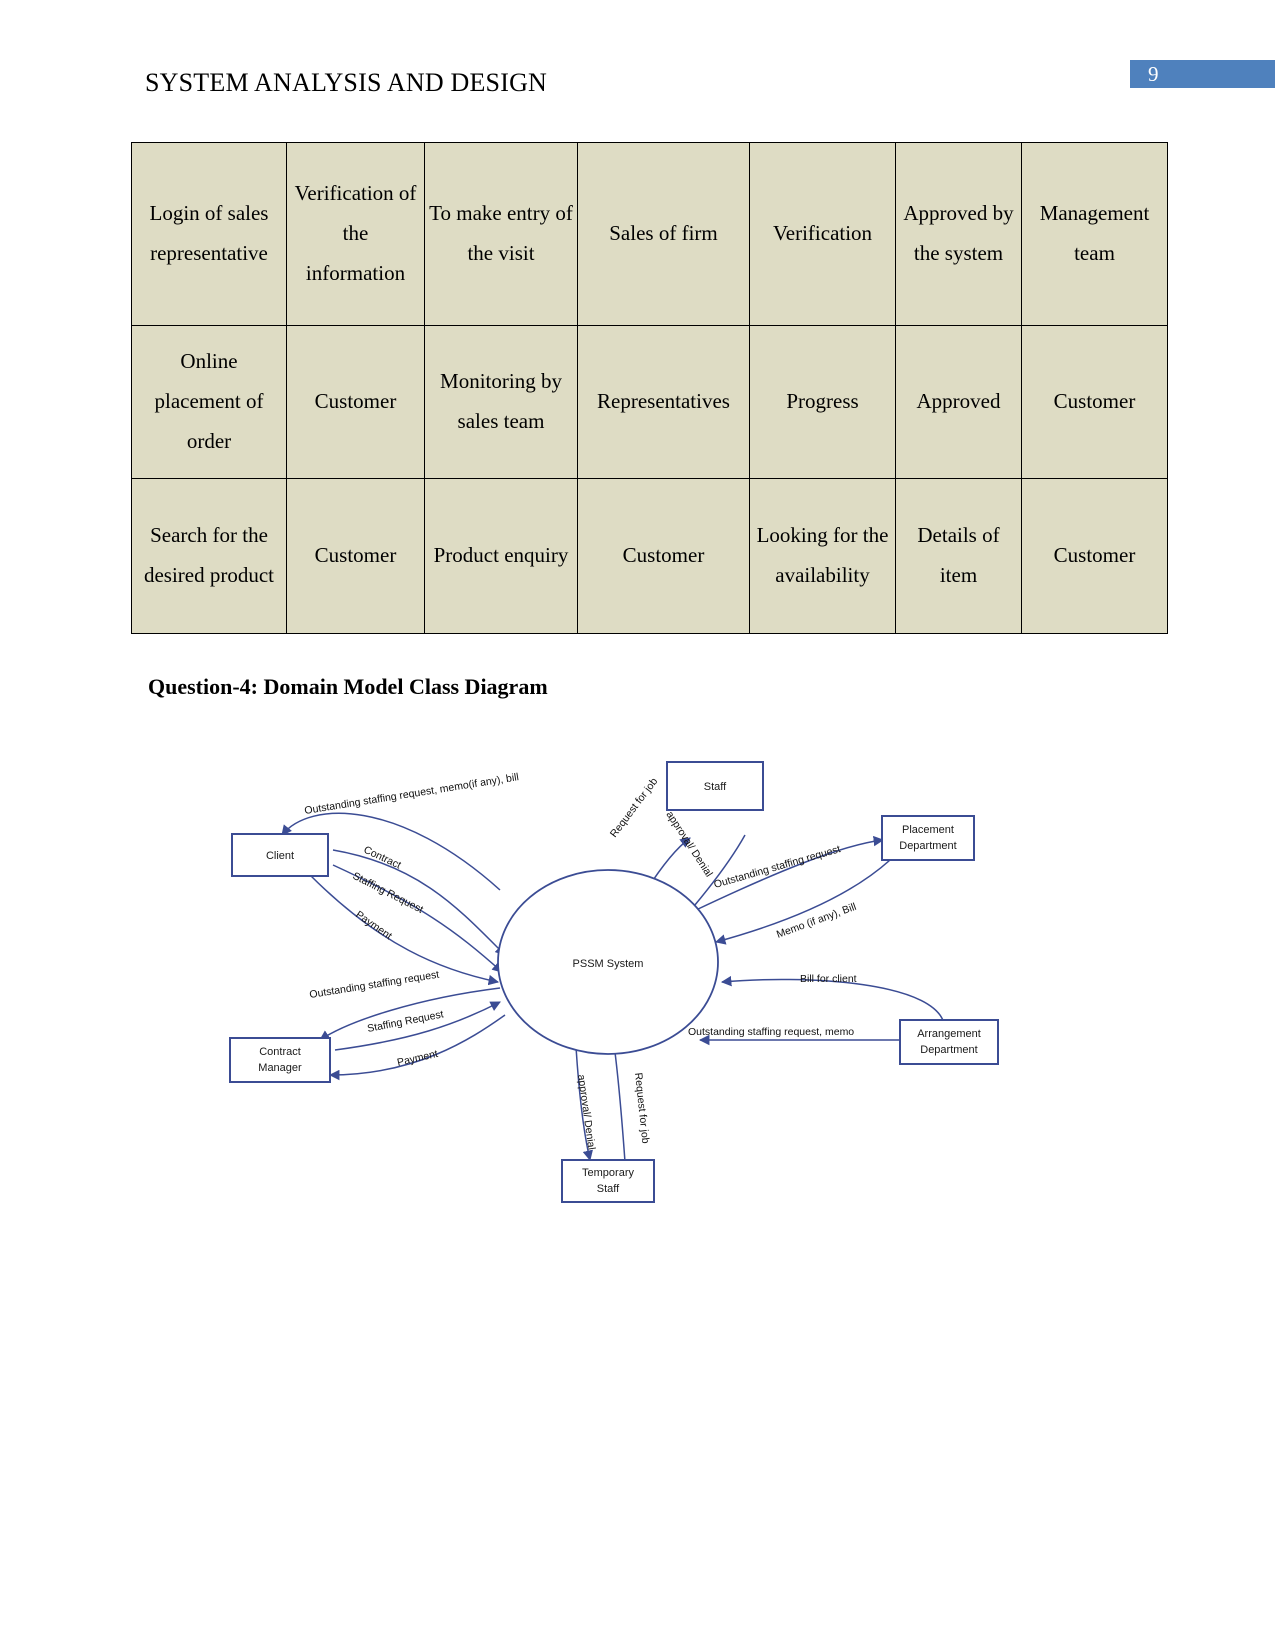 The height and width of the screenshot is (1650, 1275). I want to click on table-cell: Representatives, so click(663, 402).